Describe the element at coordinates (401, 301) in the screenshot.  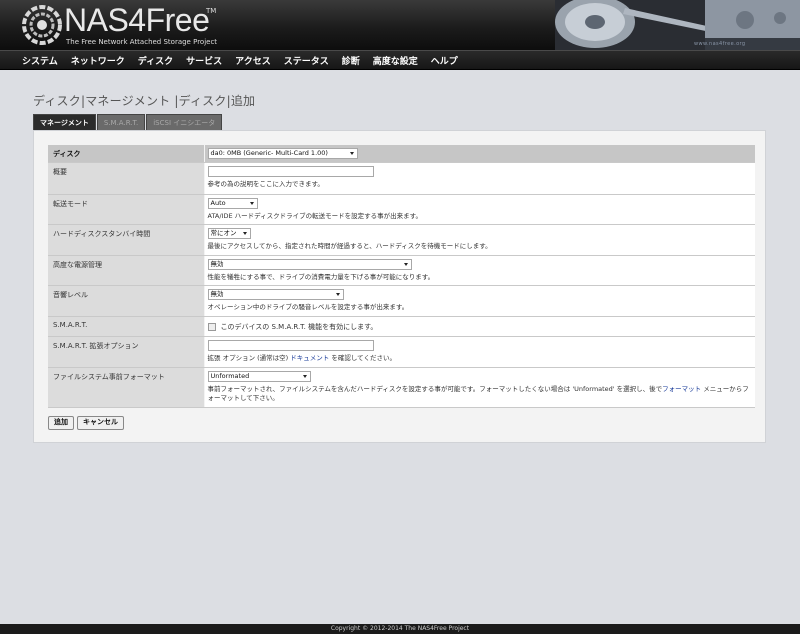
I see `row-acoustic: 音響レベル 無効 オペレーション中のドライブの騒音レベルを設定する事が出来ます。` at that location.